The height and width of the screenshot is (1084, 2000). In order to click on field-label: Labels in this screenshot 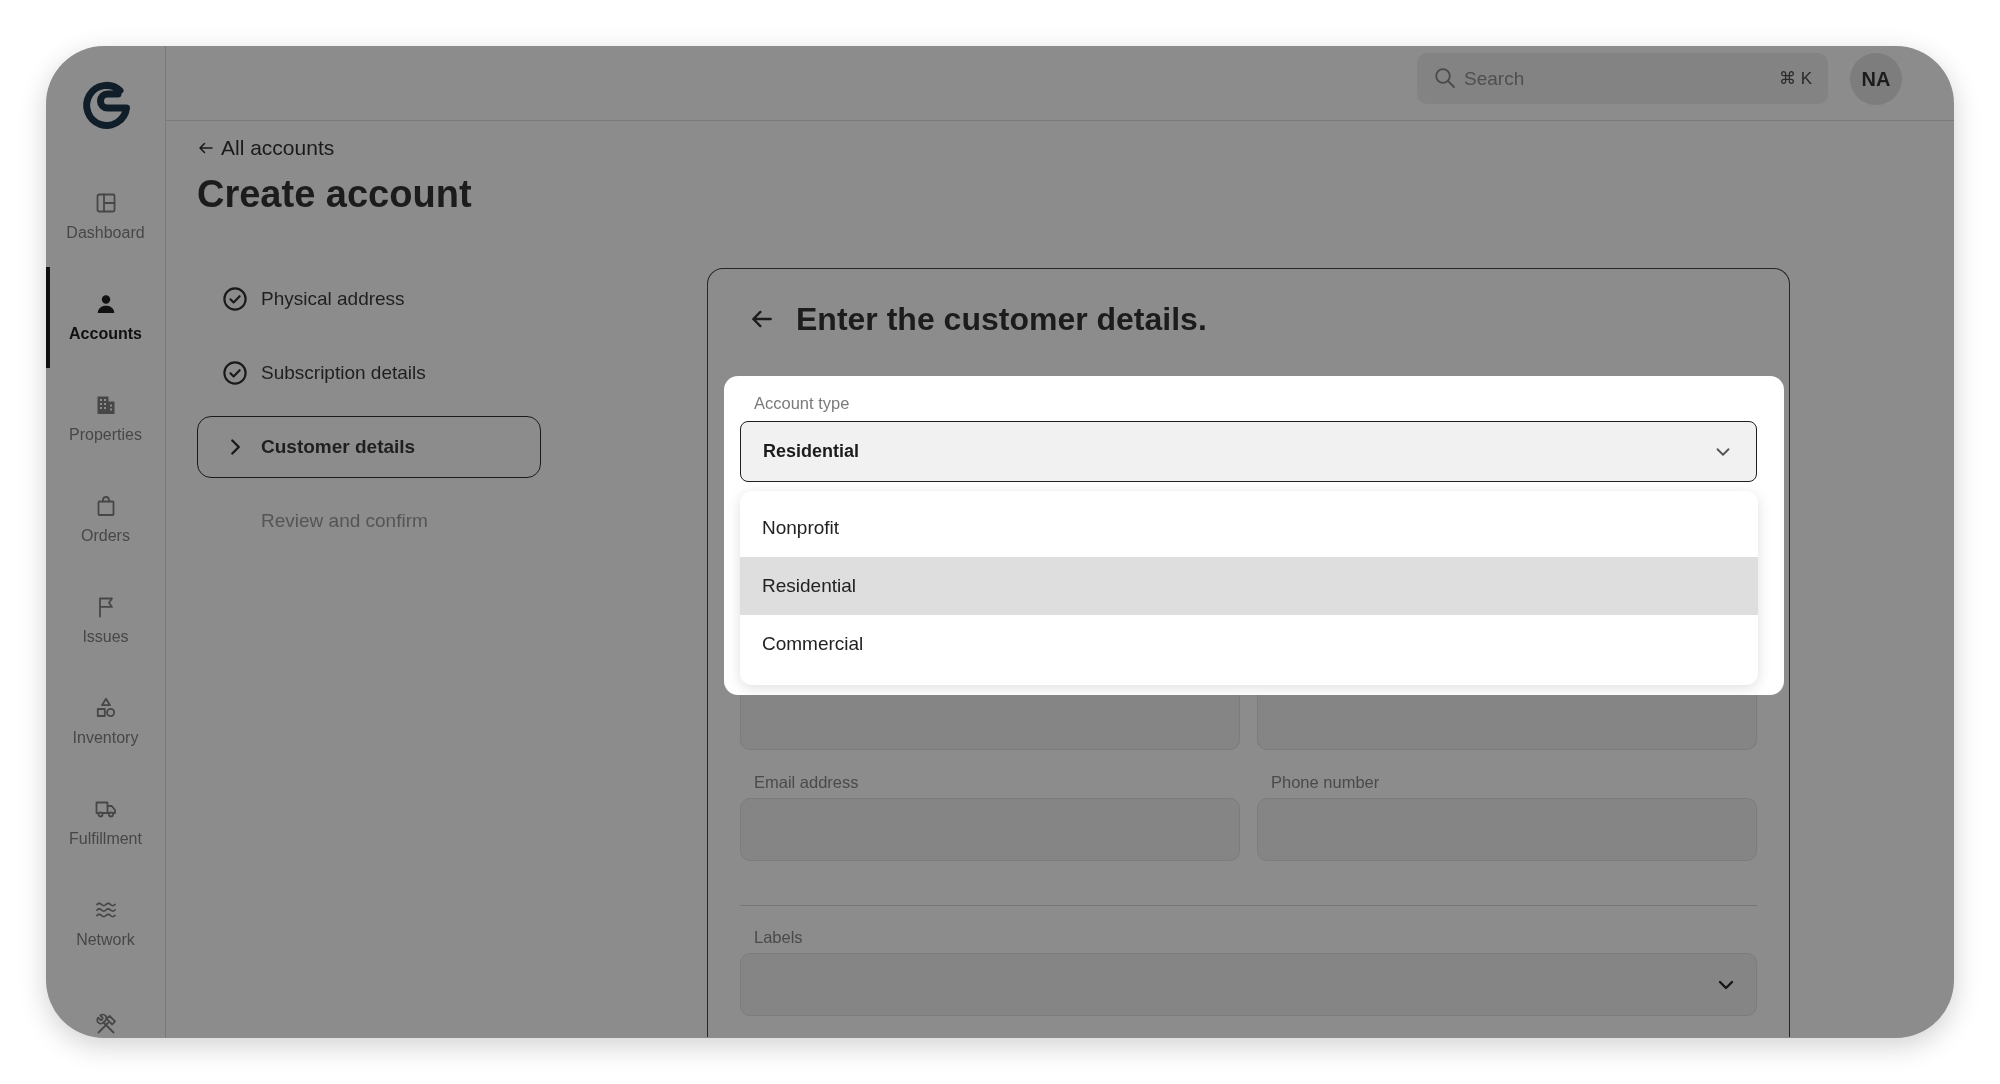, I will do `click(778, 937)`.